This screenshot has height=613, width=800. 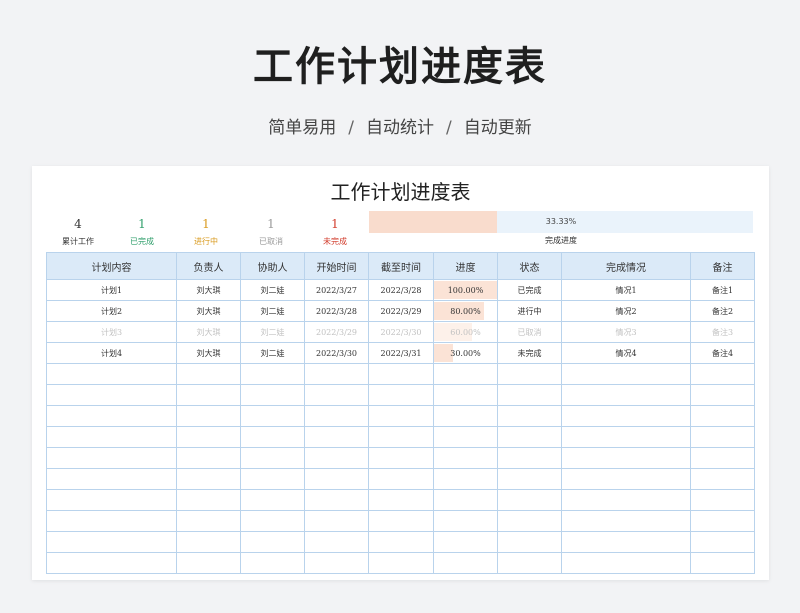 I want to click on cell-note: 备注1, so click(x=722, y=290).